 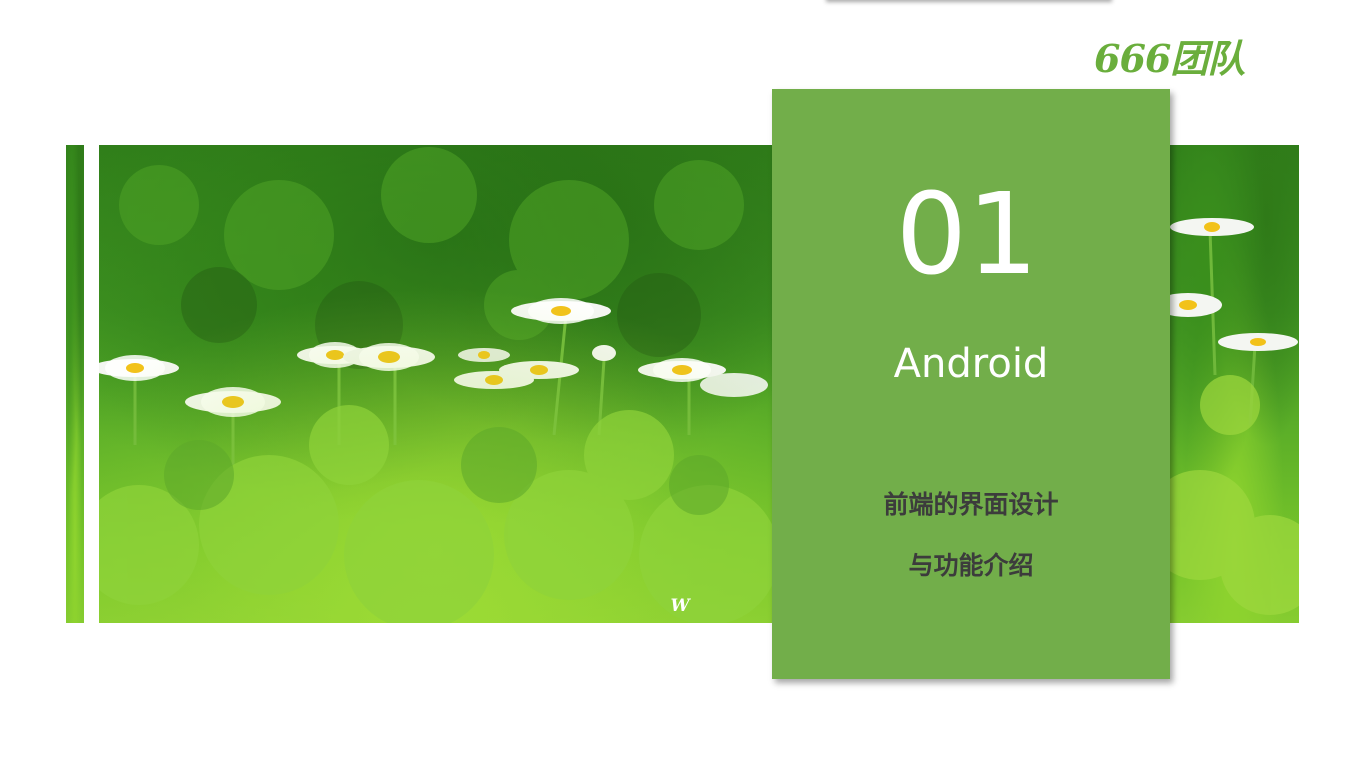 What do you see at coordinates (1169, 58) in the screenshot?
I see `team-logo: 666团队` at bounding box center [1169, 58].